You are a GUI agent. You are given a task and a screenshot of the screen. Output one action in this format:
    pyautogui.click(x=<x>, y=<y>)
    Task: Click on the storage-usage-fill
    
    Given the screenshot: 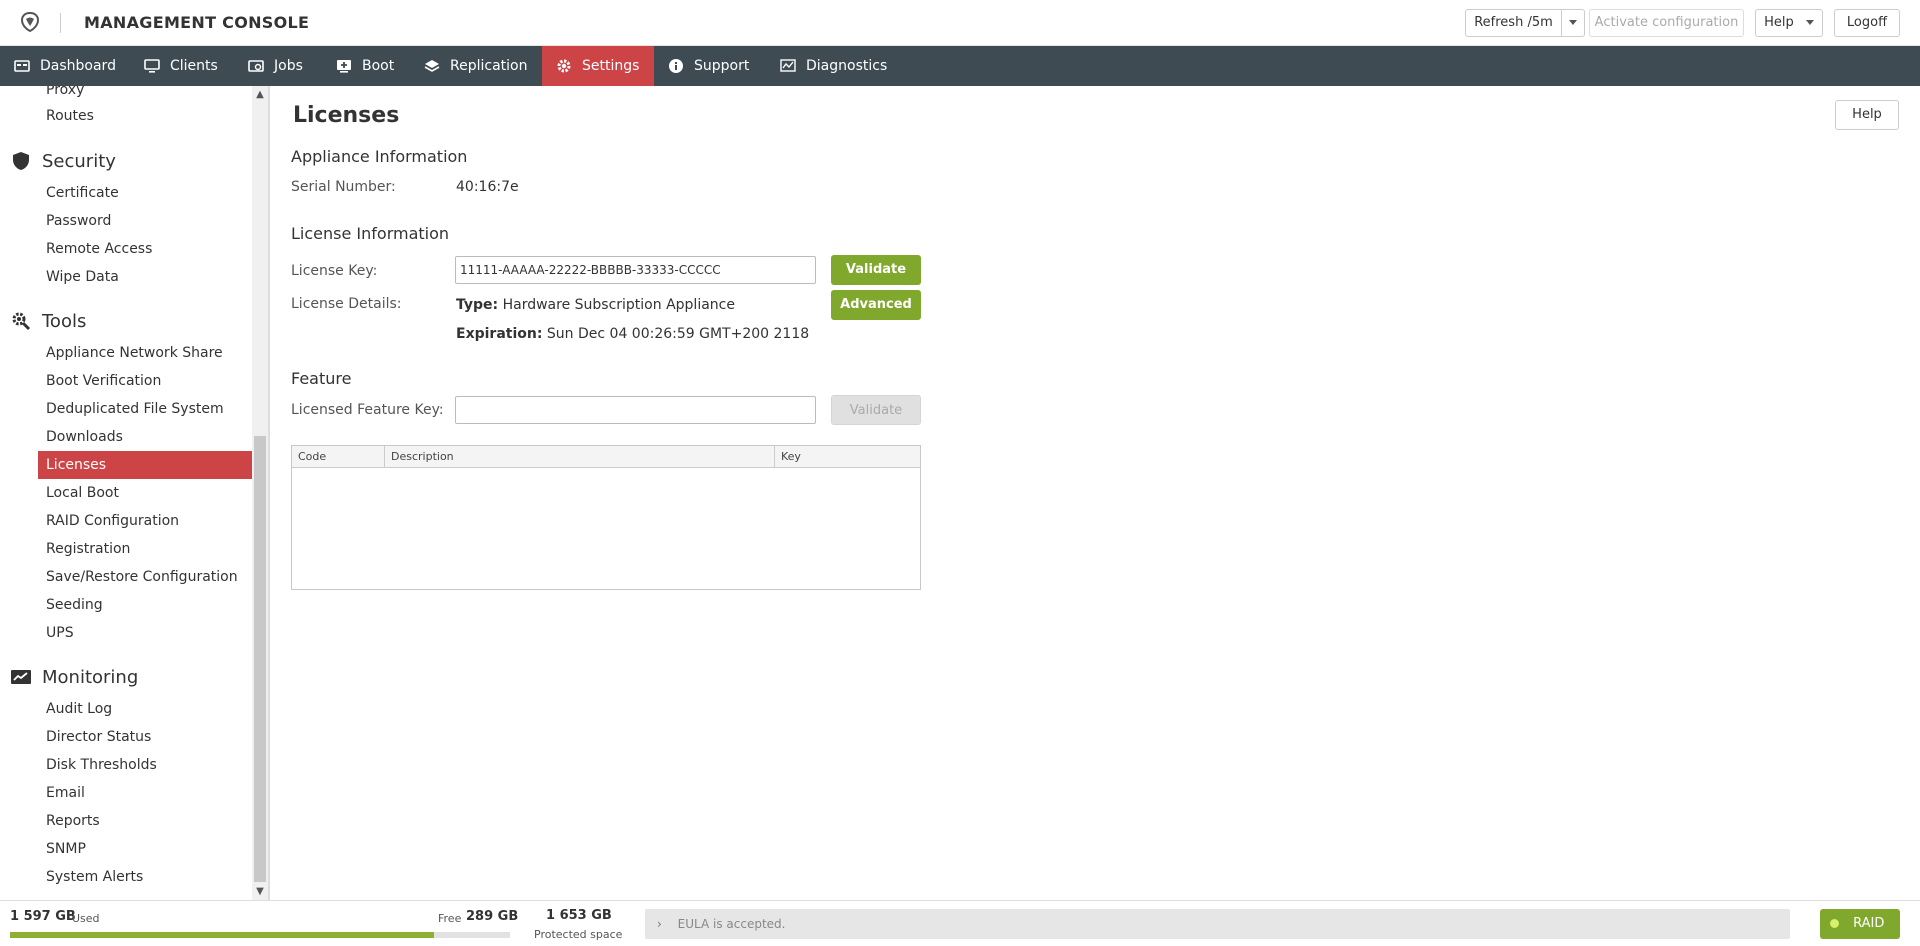 What is the action you would take?
    pyautogui.click(x=222, y=935)
    